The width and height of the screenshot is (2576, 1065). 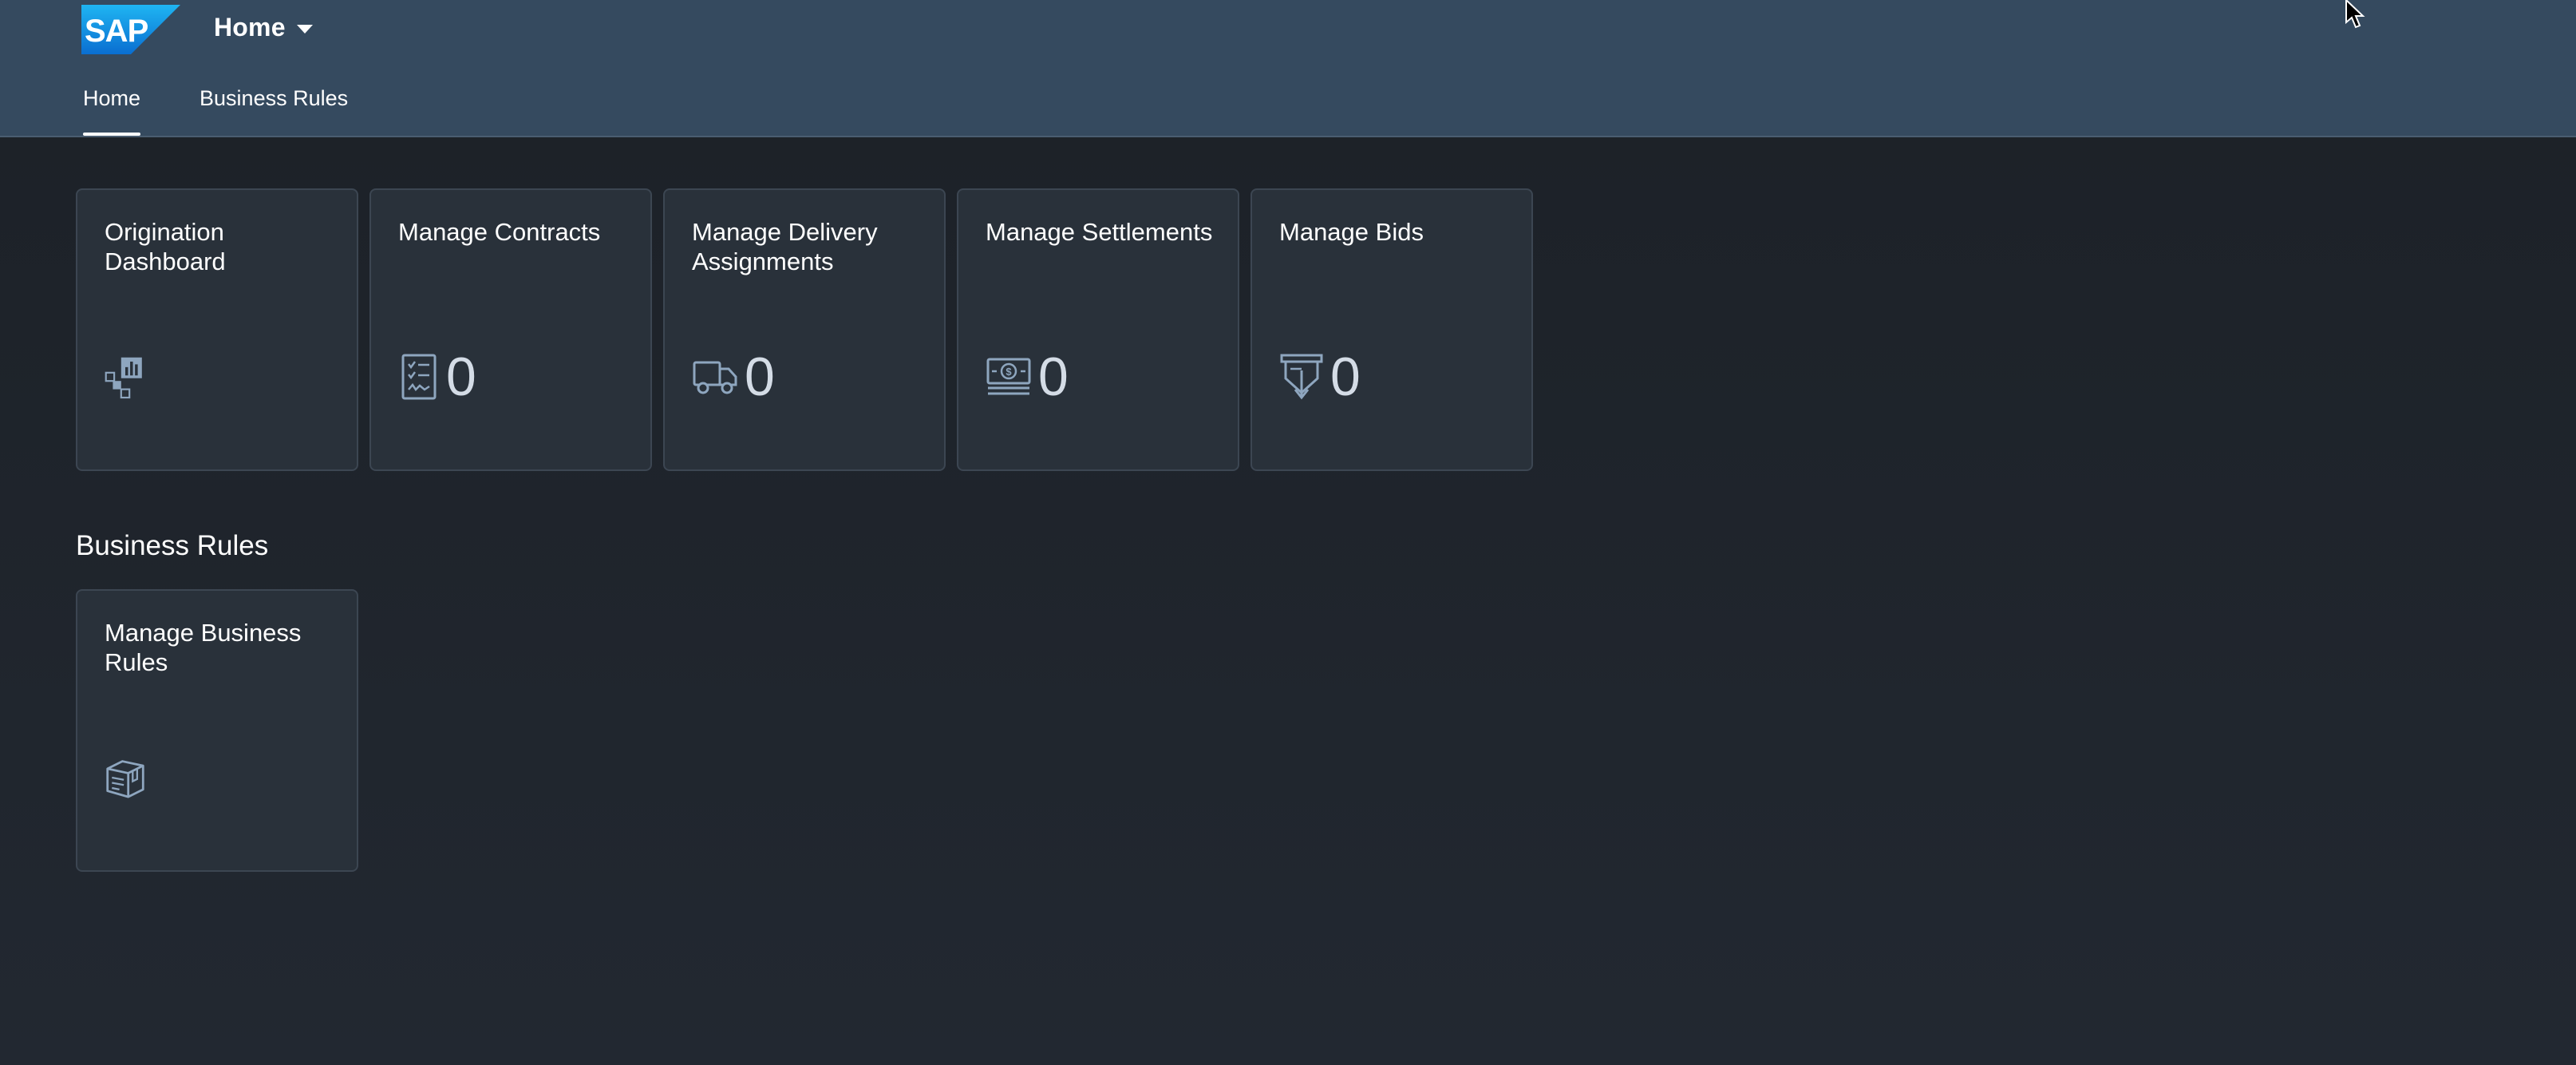 I want to click on tile-manage-delivery-assignments: Manage Delivery Assignments 0, so click(x=804, y=329).